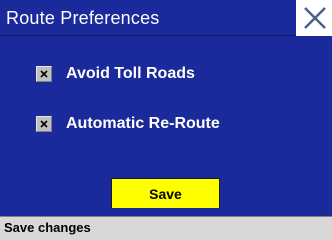 The width and height of the screenshot is (332, 240). Describe the element at coordinates (165, 194) in the screenshot. I see `save-button: Save` at that location.